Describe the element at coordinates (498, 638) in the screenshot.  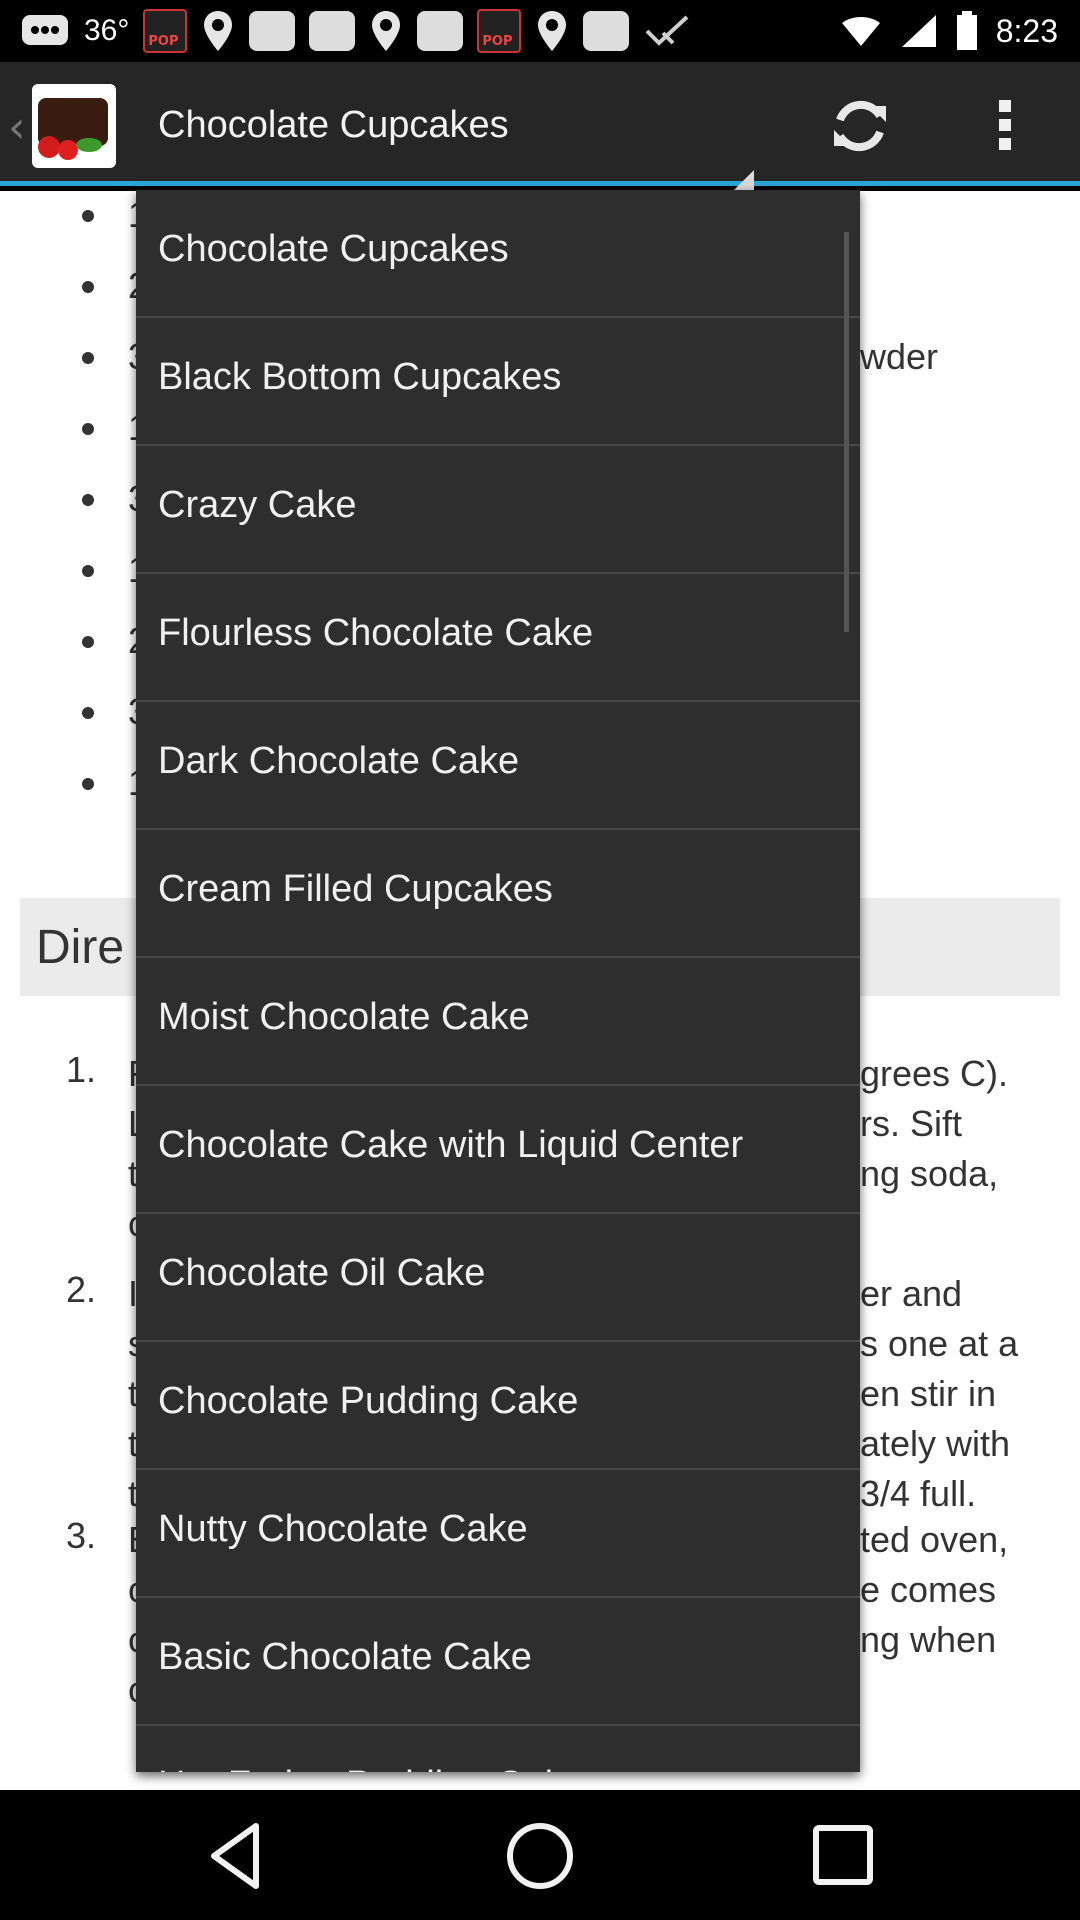
I see `dropdown-item: Flourless Chocolate Cake` at that location.